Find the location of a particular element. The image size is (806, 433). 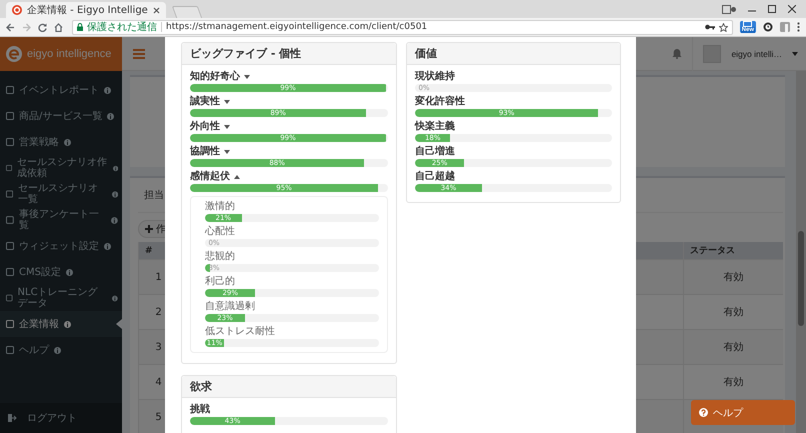

trait-label: 外向性 is located at coordinates (205, 127).